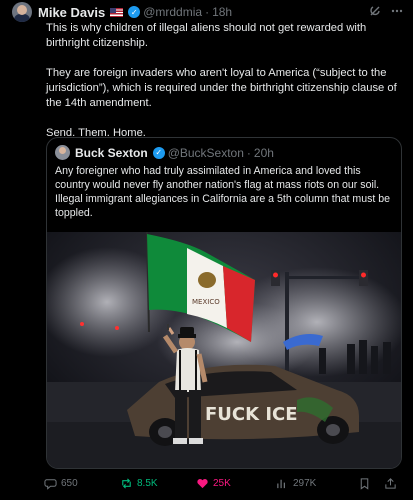 The height and width of the screenshot is (500, 413). Describe the element at coordinates (205, 152) in the screenshot. I see `quoted-author-handle: @BuckSexton` at that location.